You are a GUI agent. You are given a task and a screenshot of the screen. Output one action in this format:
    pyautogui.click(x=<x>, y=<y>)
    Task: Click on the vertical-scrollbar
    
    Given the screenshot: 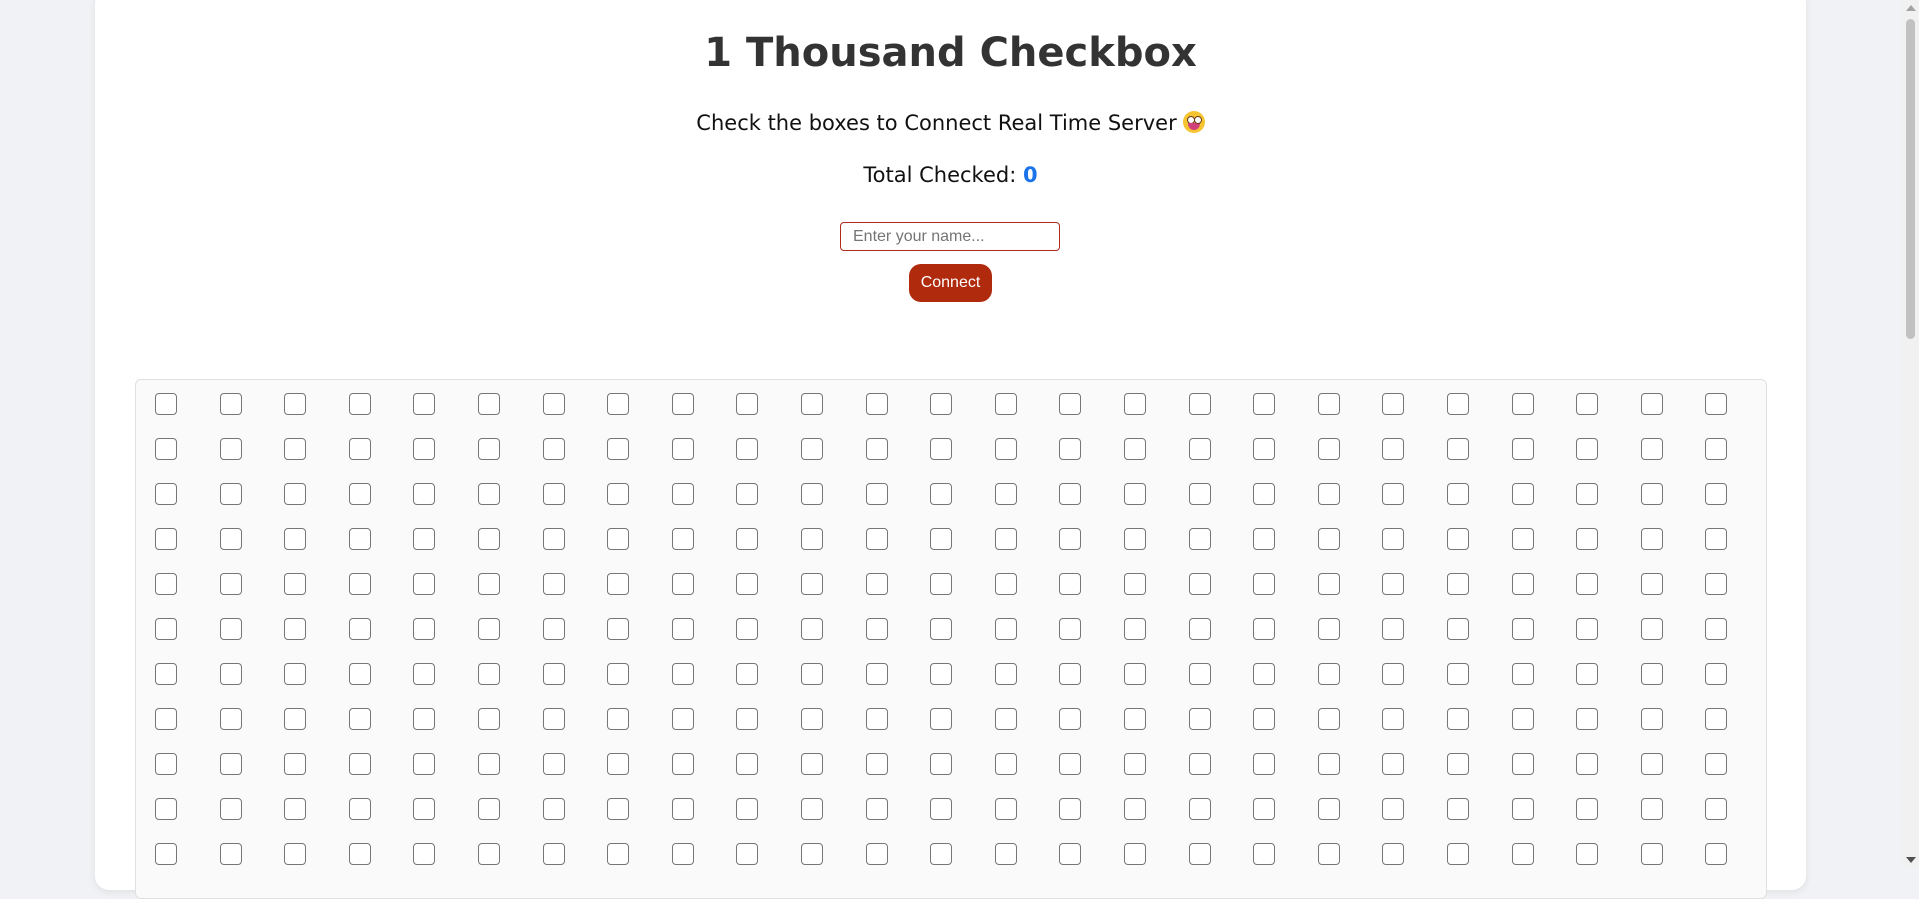 What is the action you would take?
    pyautogui.click(x=1910, y=434)
    